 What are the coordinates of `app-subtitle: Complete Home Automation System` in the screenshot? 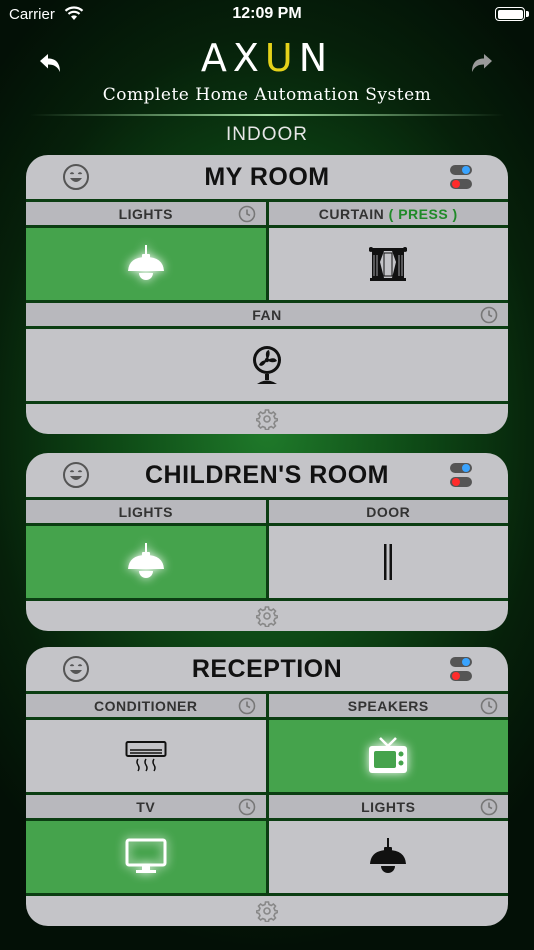 It's located at (267, 95).